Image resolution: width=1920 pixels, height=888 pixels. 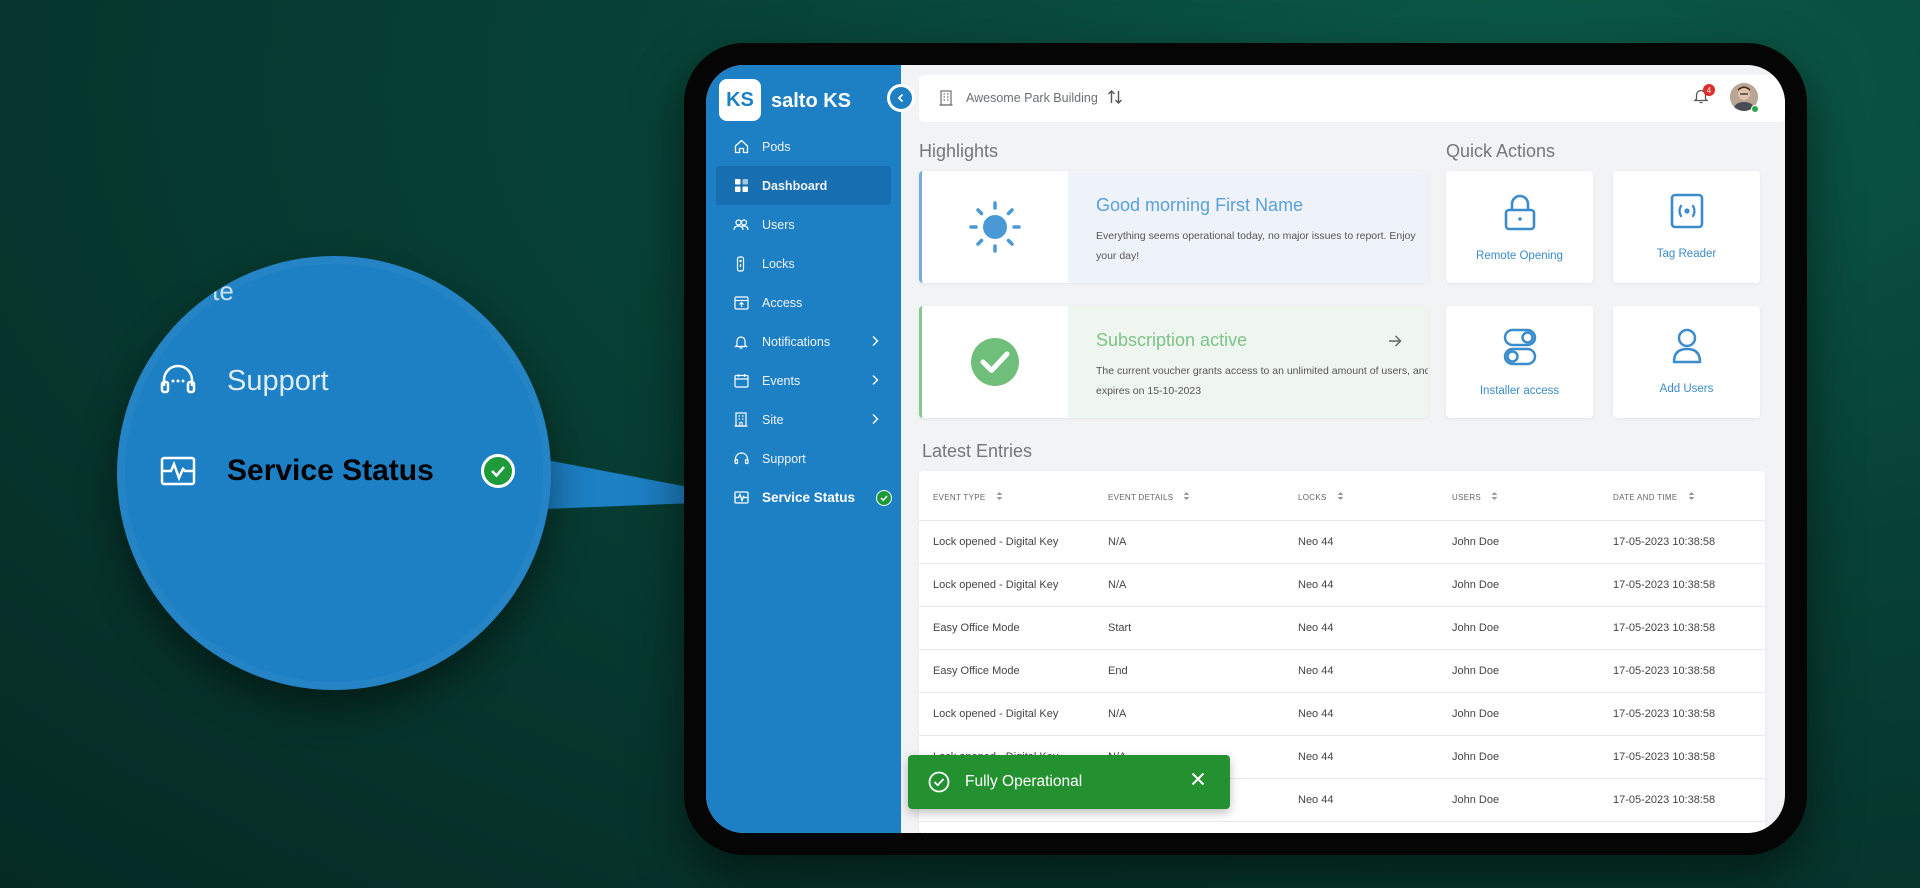 What do you see at coordinates (803, 224) in the screenshot?
I see `sidebar-item-users: Users` at bounding box center [803, 224].